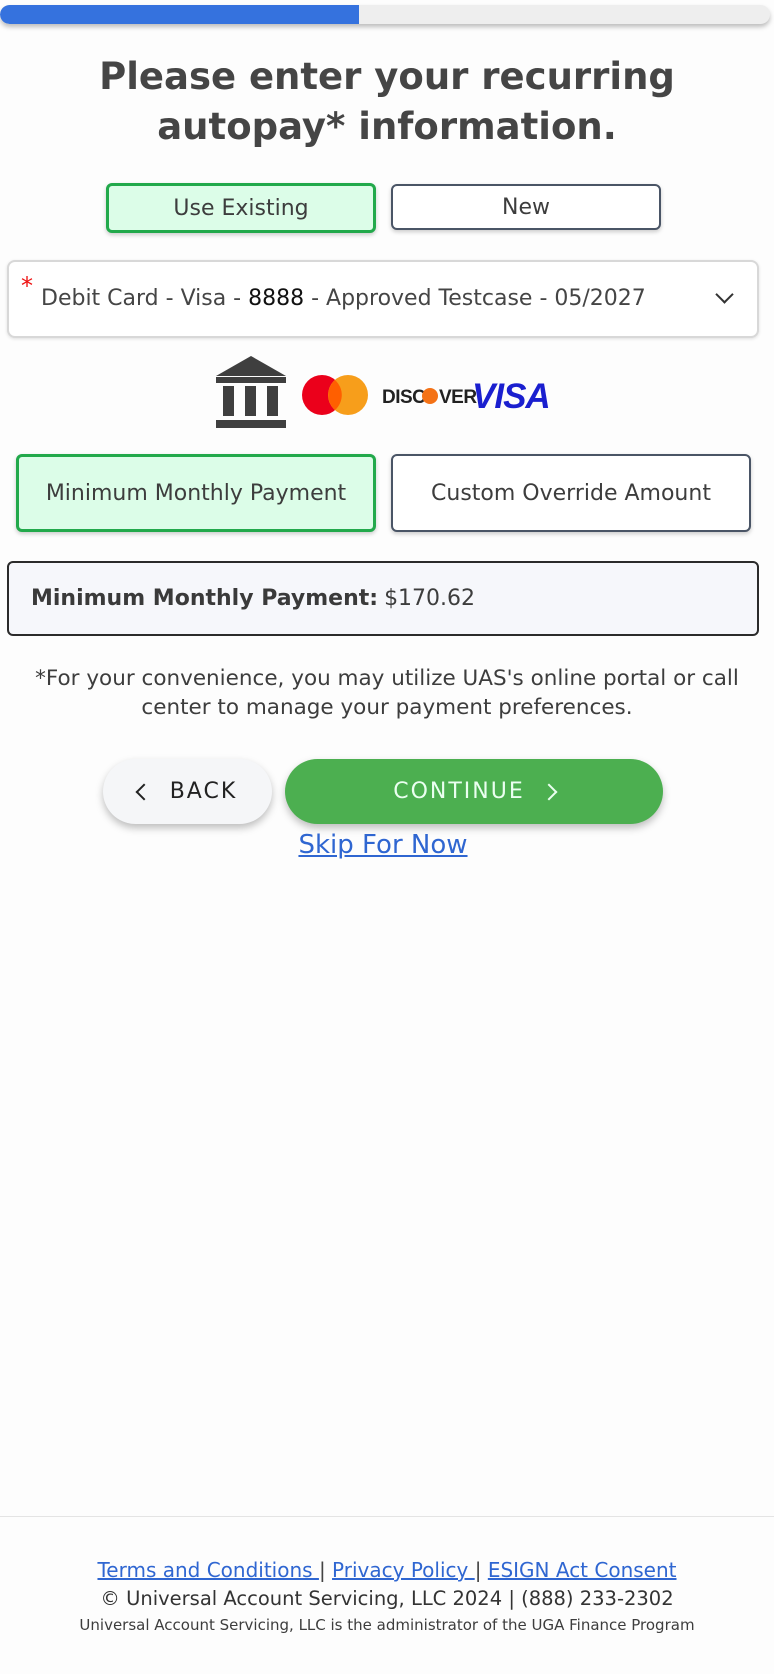 The width and height of the screenshot is (774, 1674). I want to click on chevron-down-icon, so click(724, 294).